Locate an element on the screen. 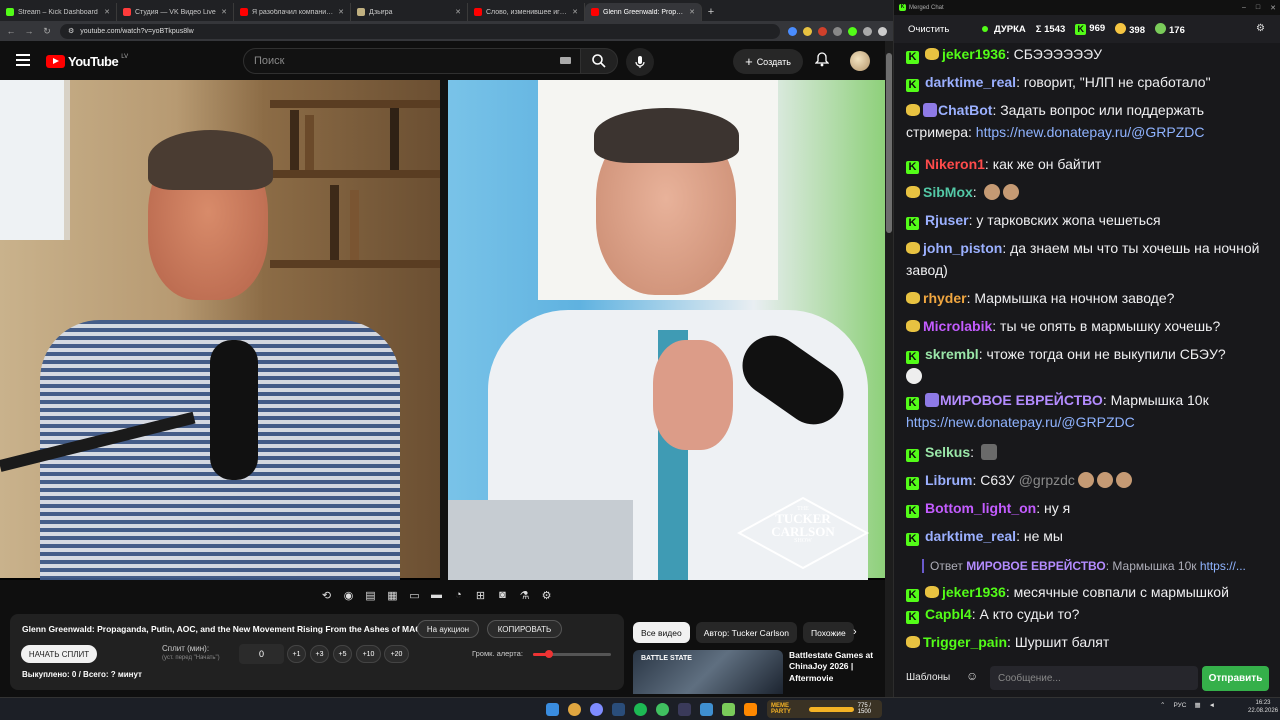 Image resolution: width=1280 pixels, height=720 pixels. keyboard-icon is located at coordinates (565, 60).